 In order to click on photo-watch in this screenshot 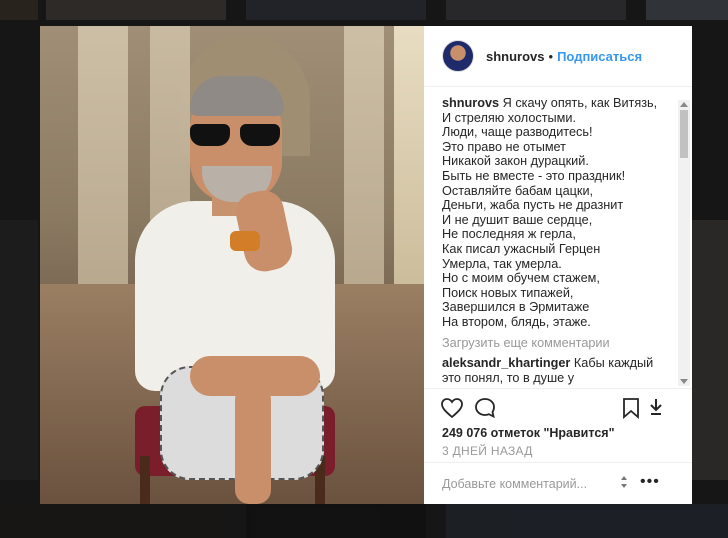, I will do `click(245, 241)`.